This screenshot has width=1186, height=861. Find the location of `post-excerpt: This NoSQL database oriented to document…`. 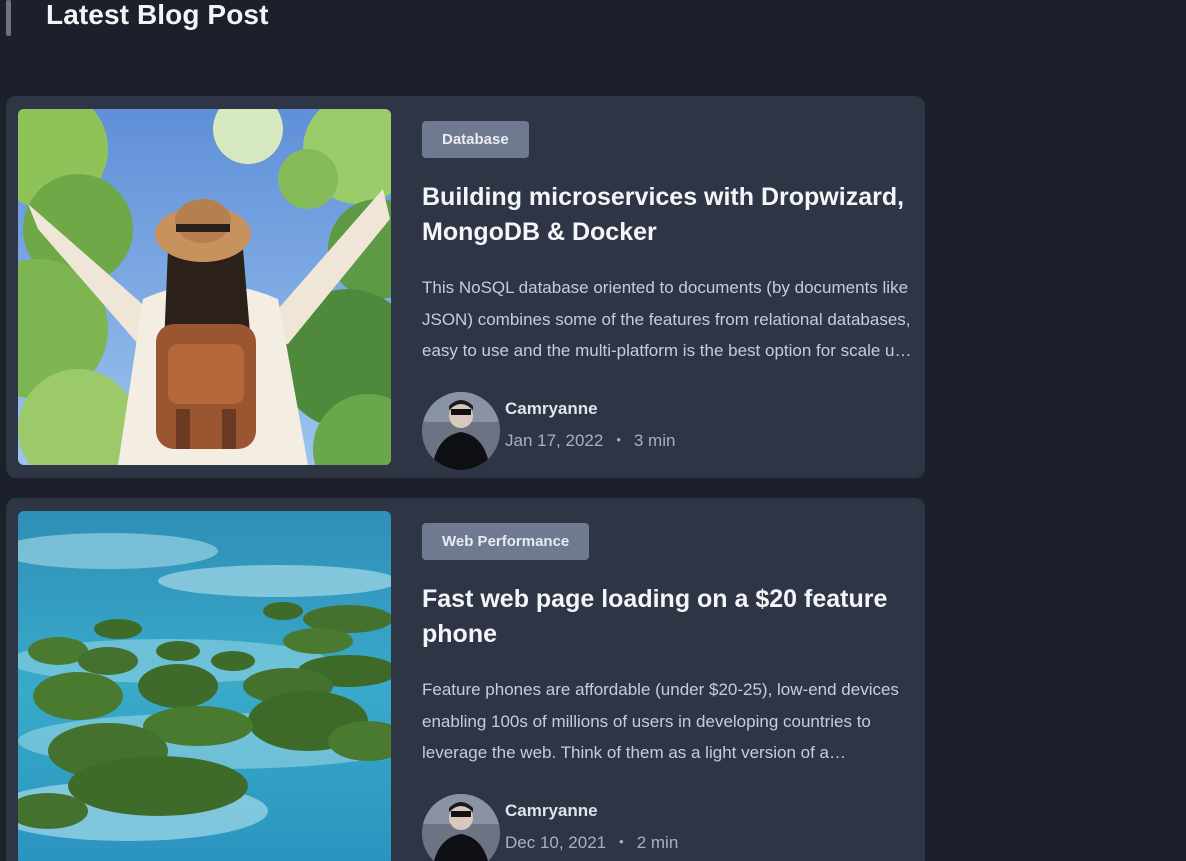

post-excerpt: This NoSQL database oriented to document… is located at coordinates (666, 319).